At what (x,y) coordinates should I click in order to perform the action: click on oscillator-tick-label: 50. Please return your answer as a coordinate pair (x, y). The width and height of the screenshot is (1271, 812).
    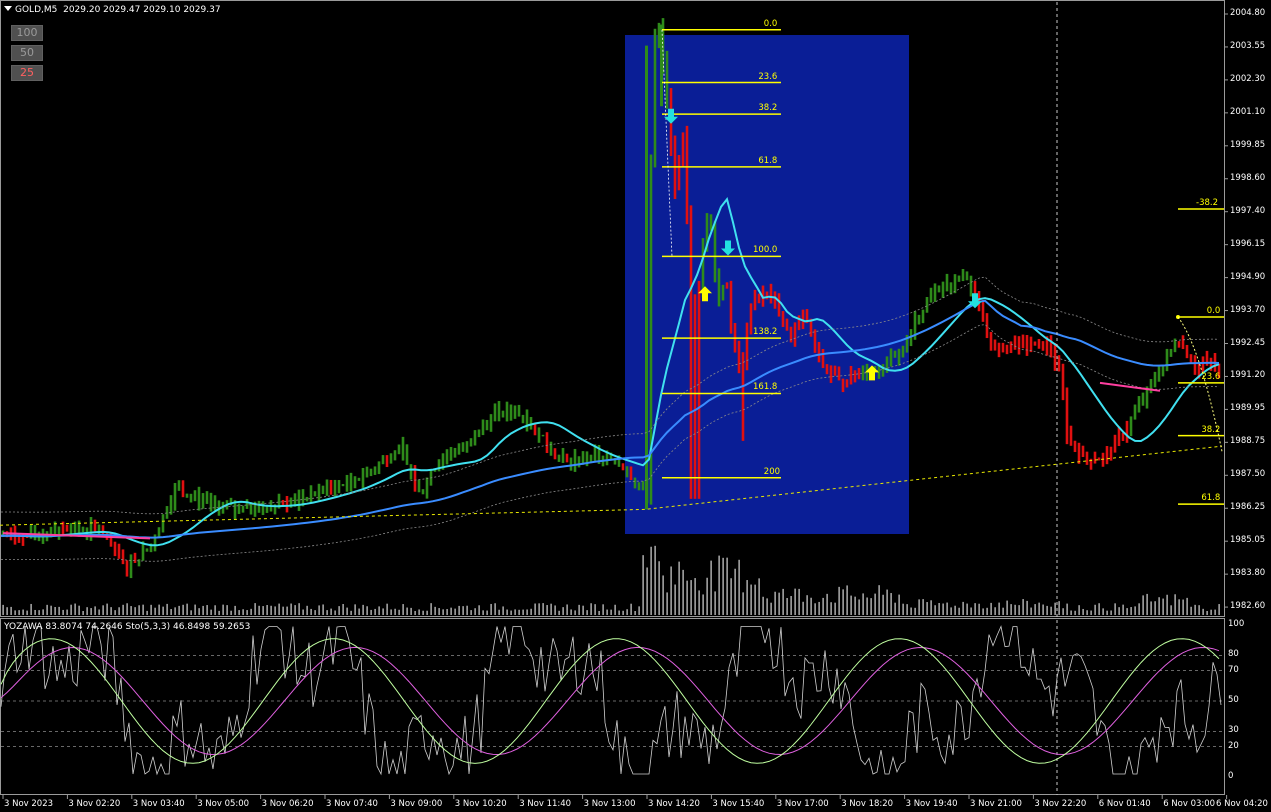
    Looking at the image, I should click on (1233, 700).